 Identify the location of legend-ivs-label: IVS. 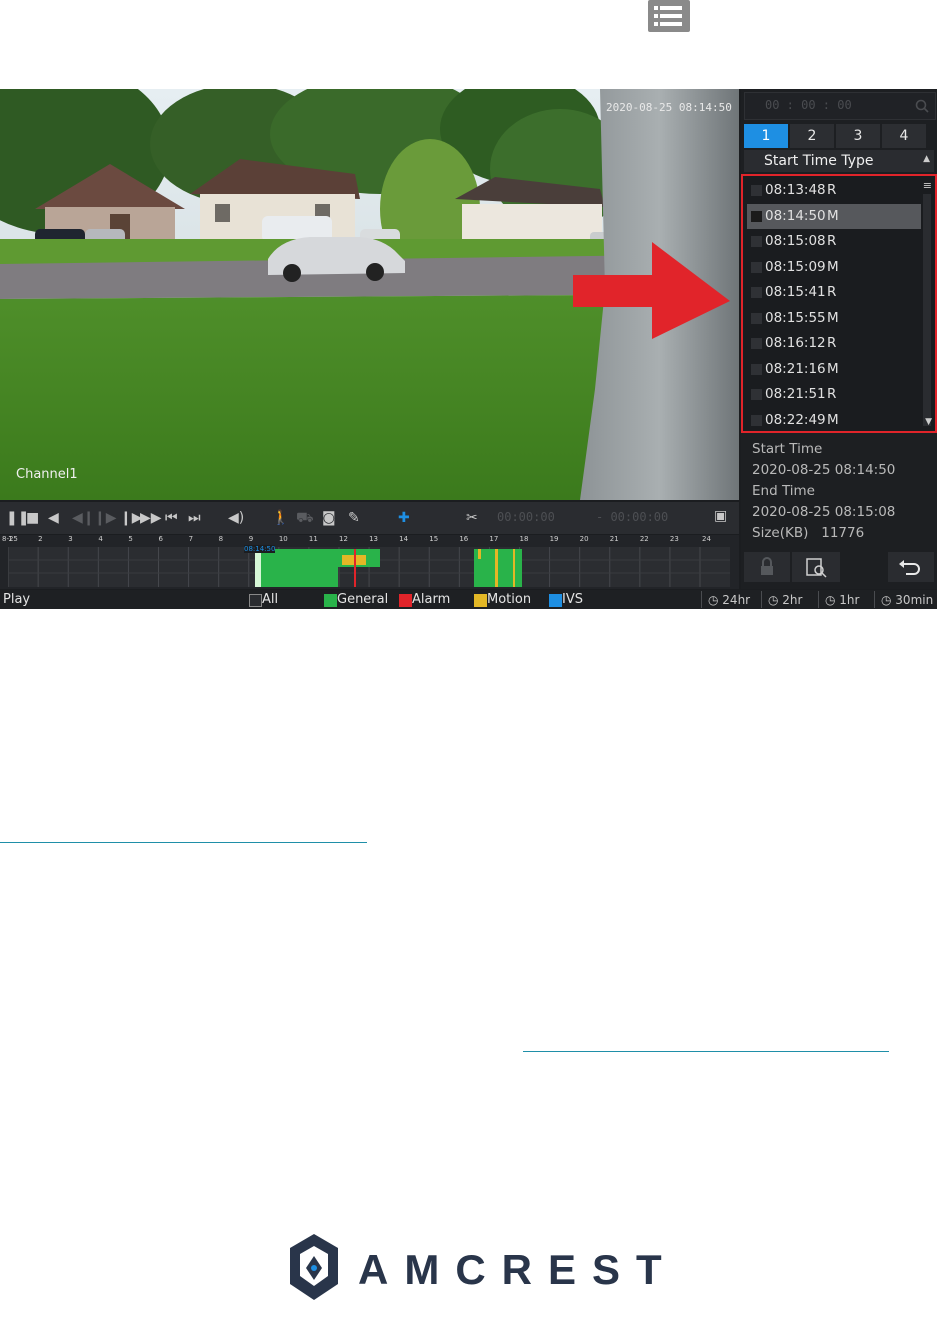
(572, 599).